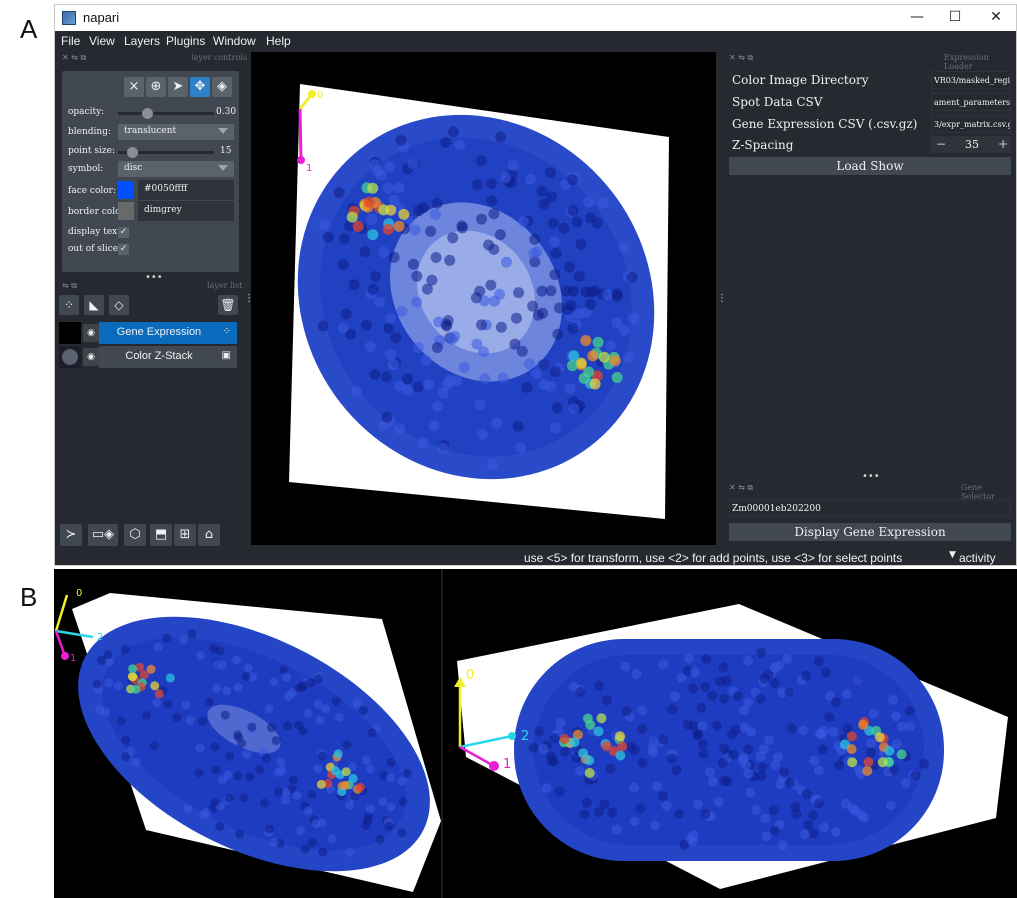 The width and height of the screenshot is (1017, 898). I want to click on gene-expression-csv-input: 3/expr_matrix.csv.gz, so click(971, 124).